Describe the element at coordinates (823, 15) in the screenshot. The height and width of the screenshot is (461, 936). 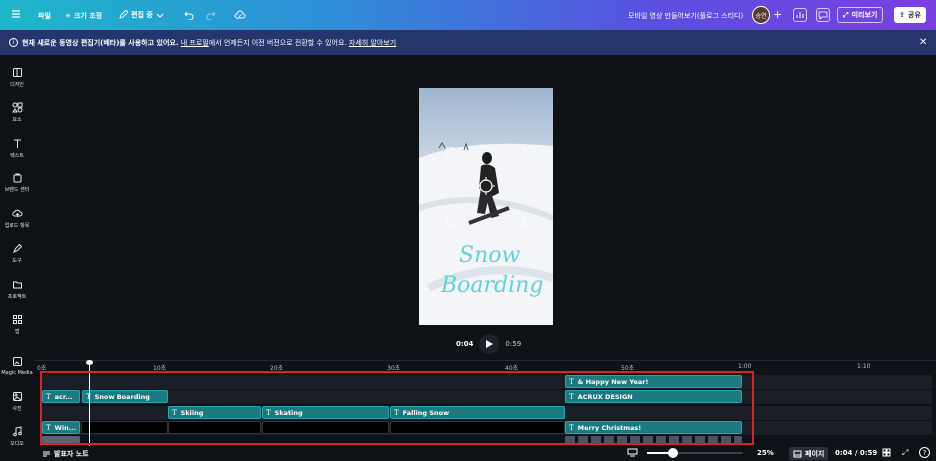
I see `comment-icon` at that location.